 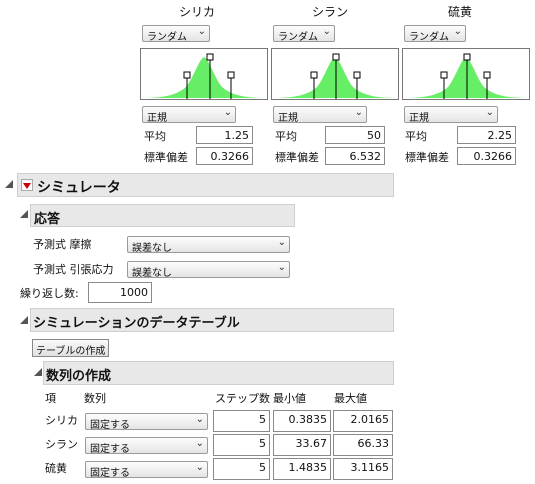 What do you see at coordinates (355, 156) in the screenshot?
I see `sd-field: 6.532` at bounding box center [355, 156].